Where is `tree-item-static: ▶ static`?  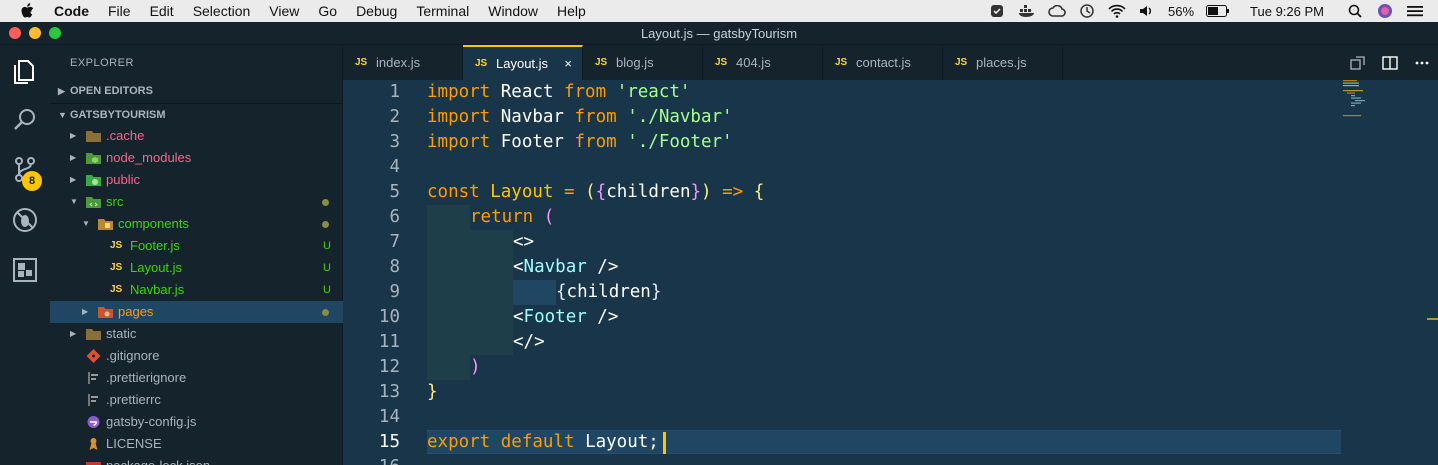
tree-item-static: ▶ static is located at coordinates (196, 334).